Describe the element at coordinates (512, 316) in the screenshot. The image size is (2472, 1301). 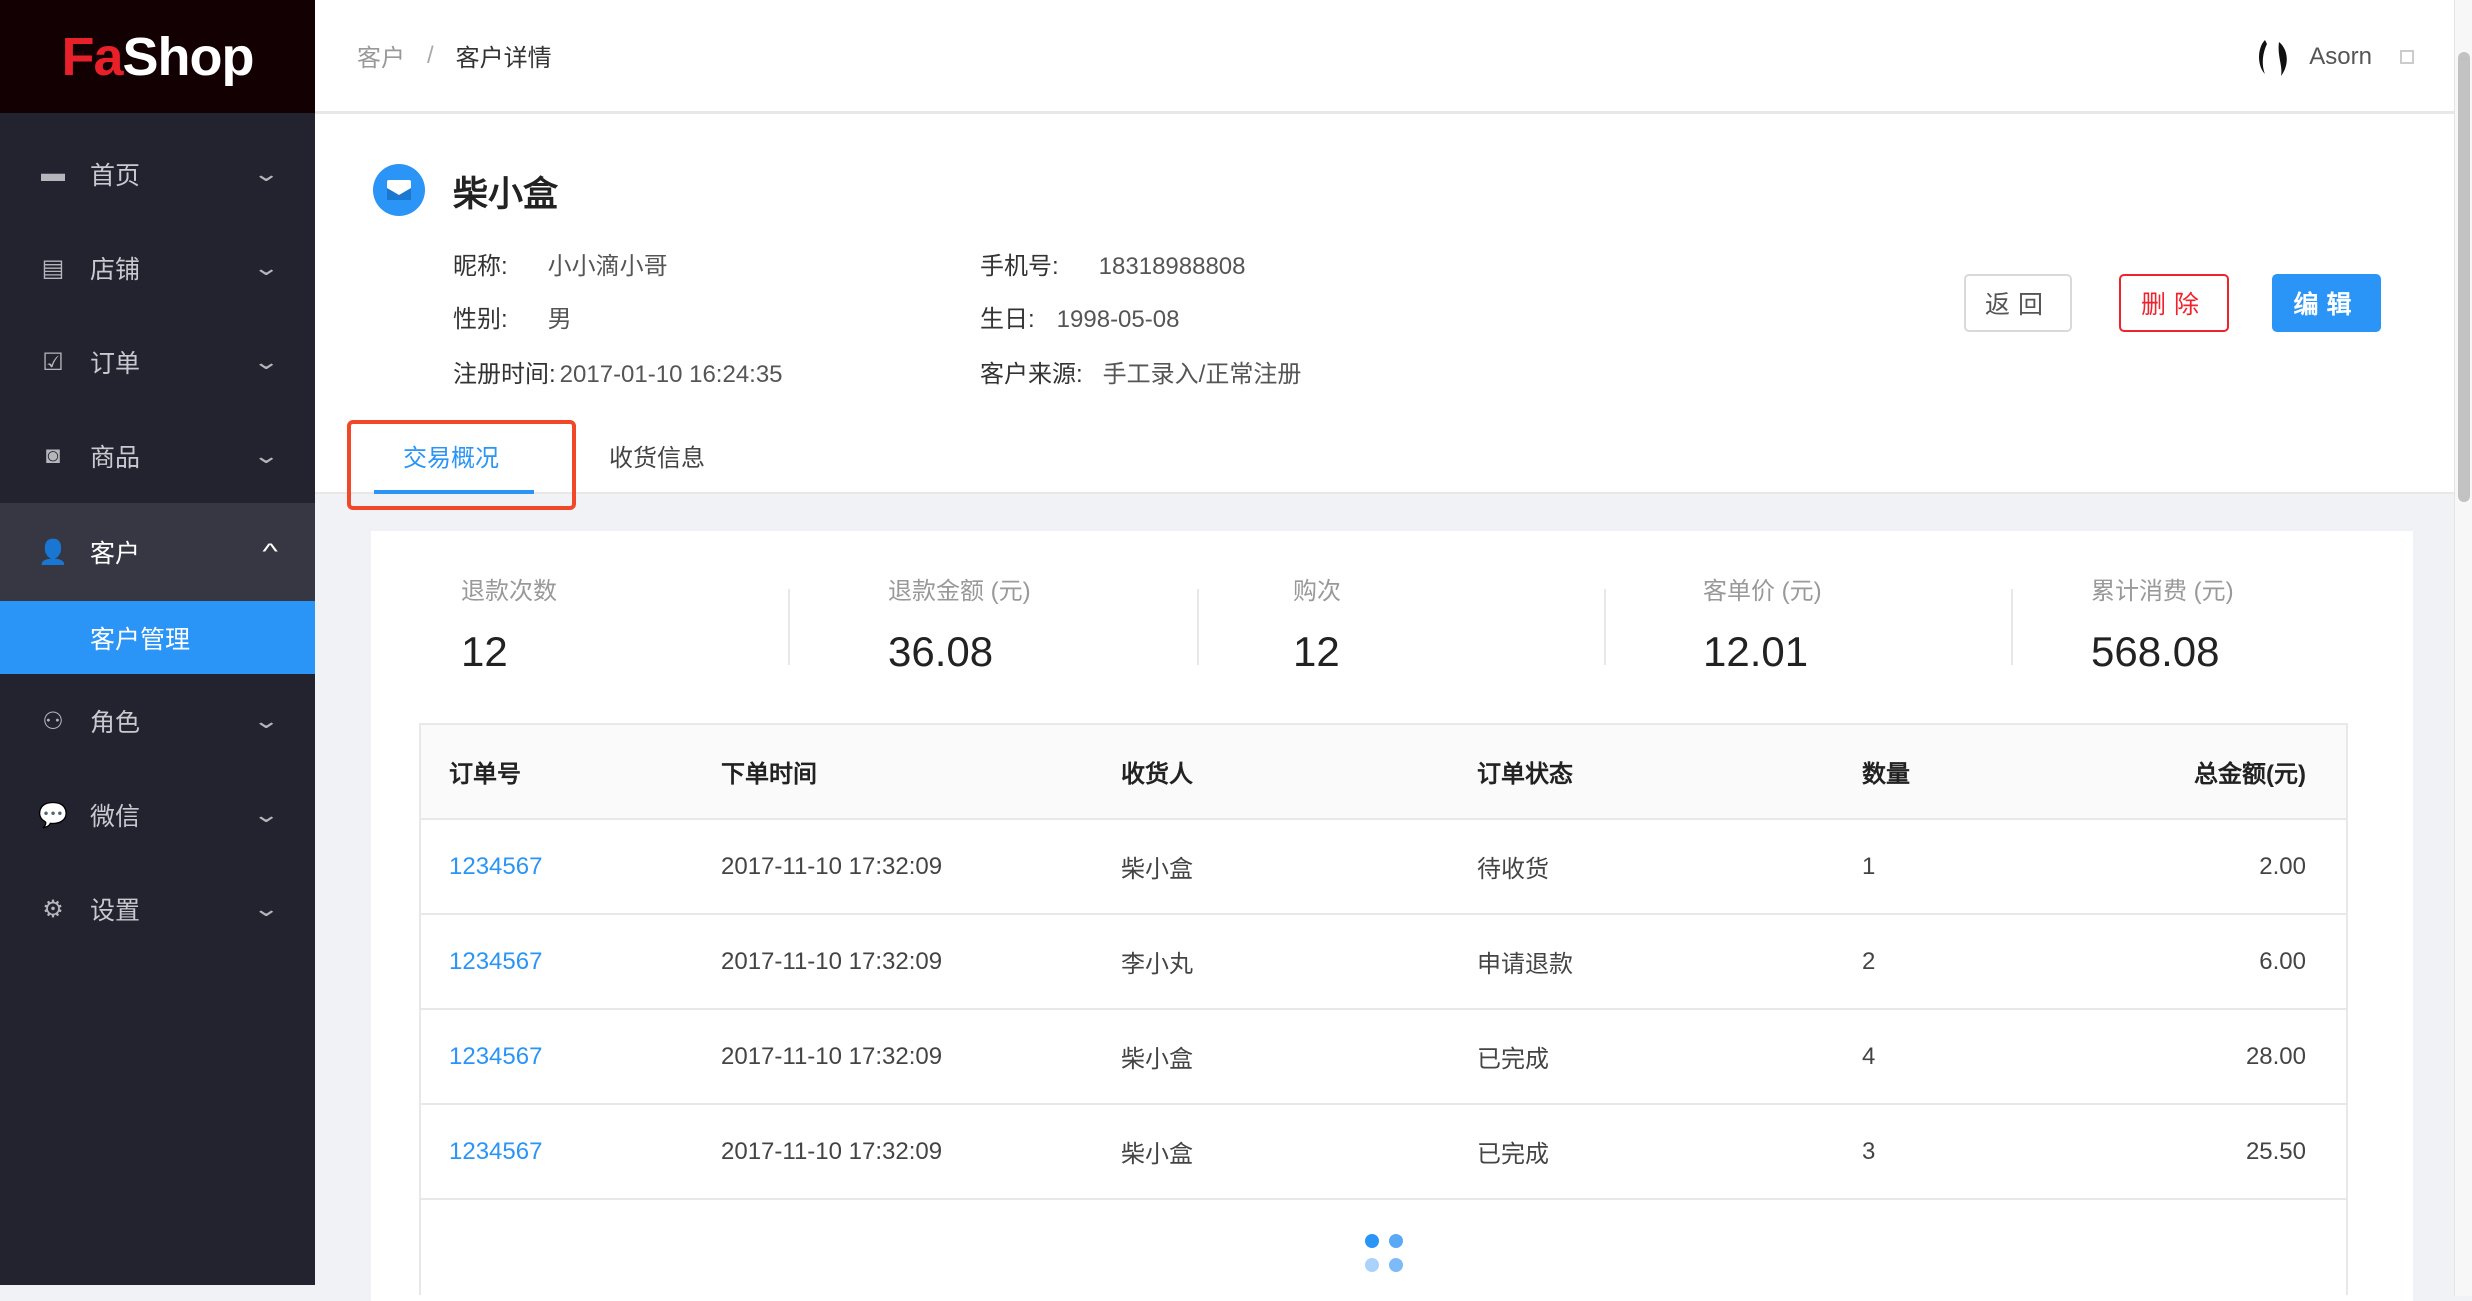
I see `gender-field: 性别: 男` at that location.